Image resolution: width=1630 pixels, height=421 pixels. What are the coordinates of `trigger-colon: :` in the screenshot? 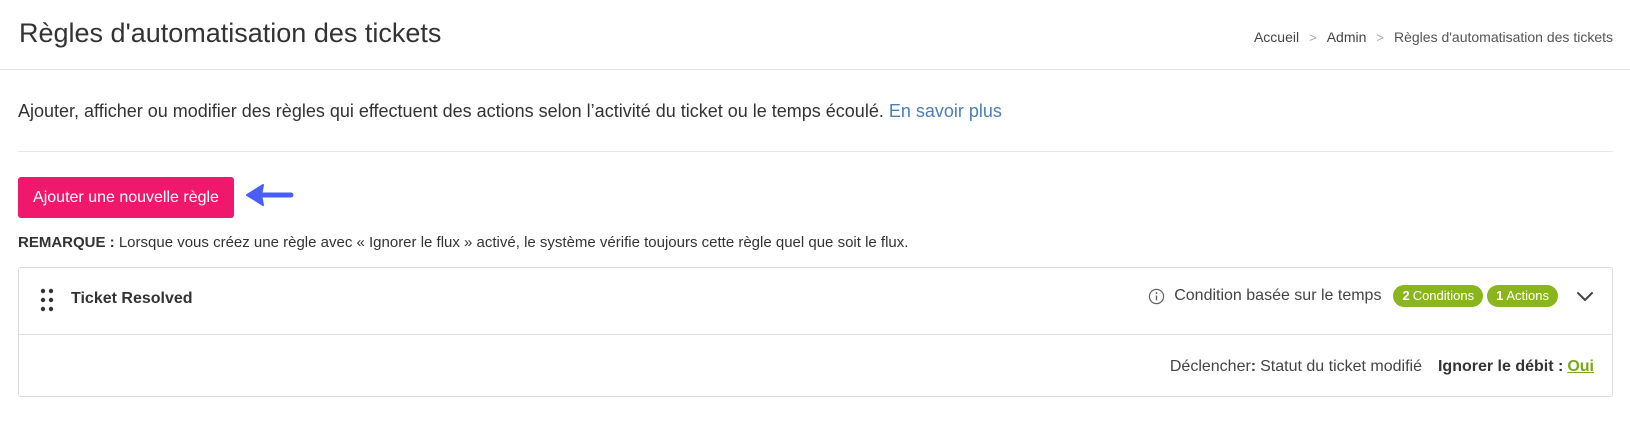 It's located at (1253, 366).